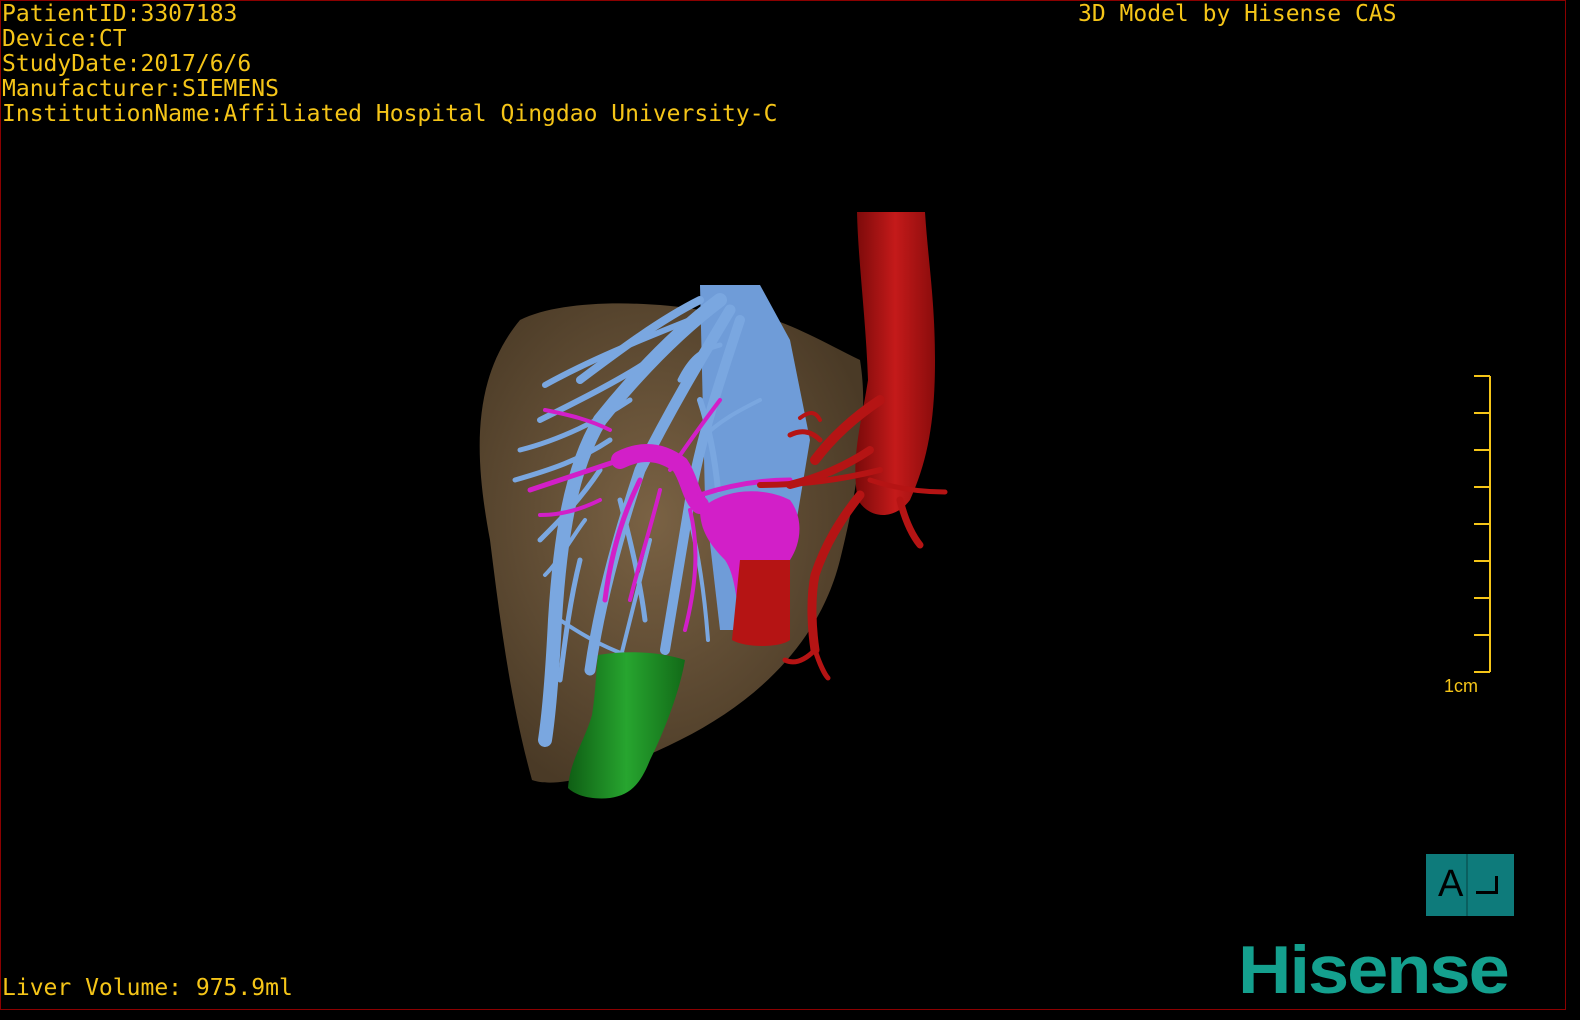  I want to click on orientation-letter: A, so click(1451, 884).